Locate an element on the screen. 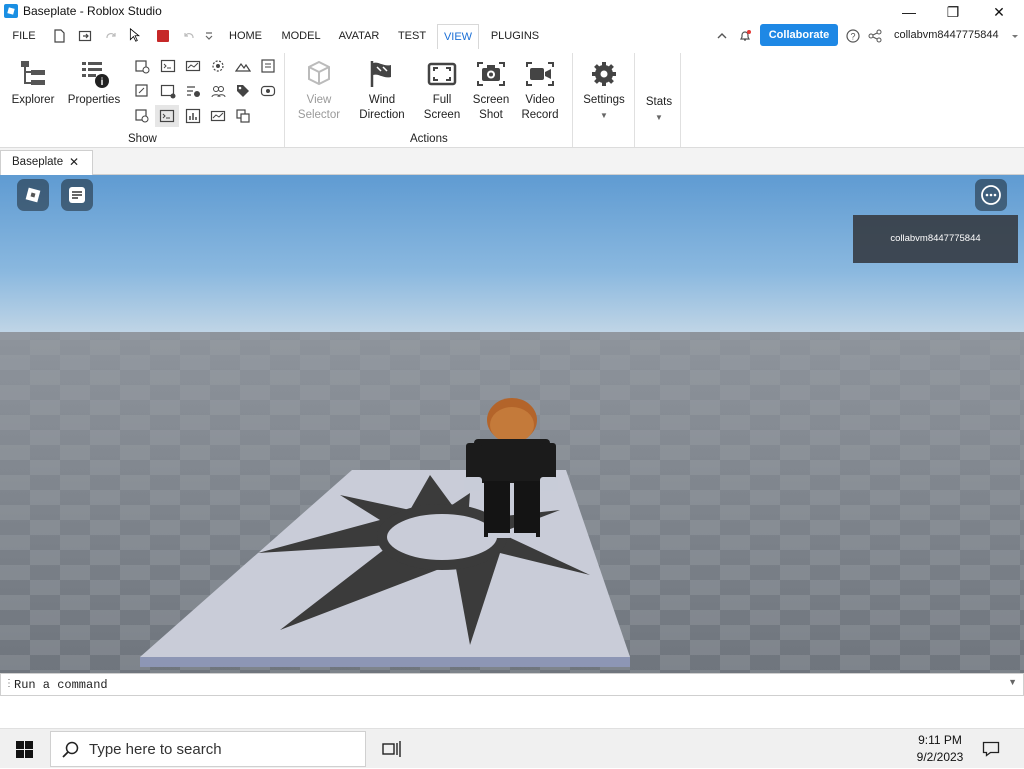 Image resolution: width=1024 pixels, height=769 pixels. task-view-icon is located at coordinates (392, 749).